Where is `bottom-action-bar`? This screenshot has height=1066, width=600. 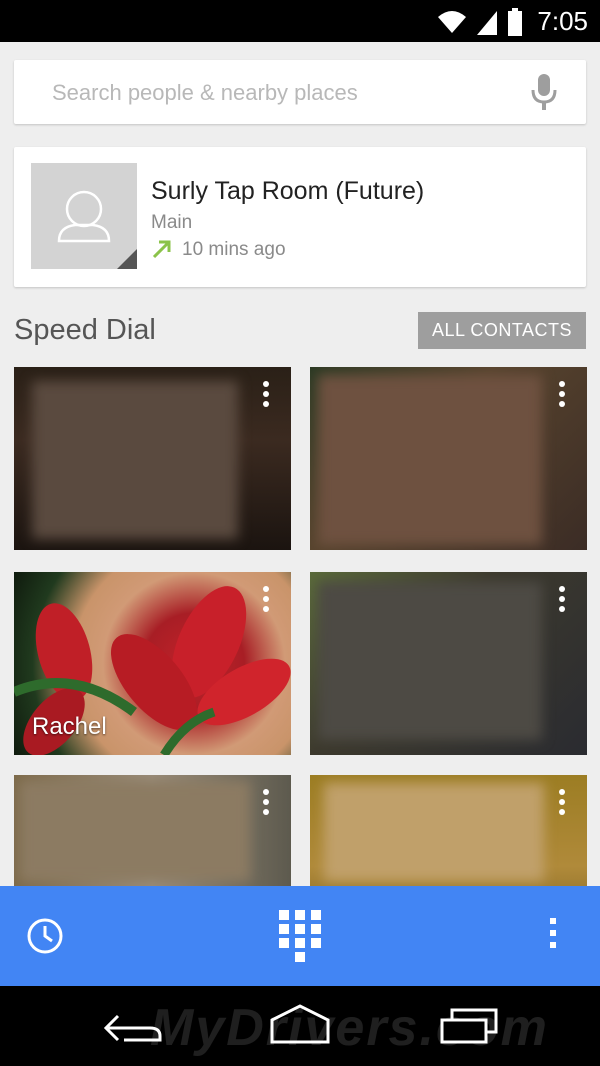 bottom-action-bar is located at coordinates (300, 936).